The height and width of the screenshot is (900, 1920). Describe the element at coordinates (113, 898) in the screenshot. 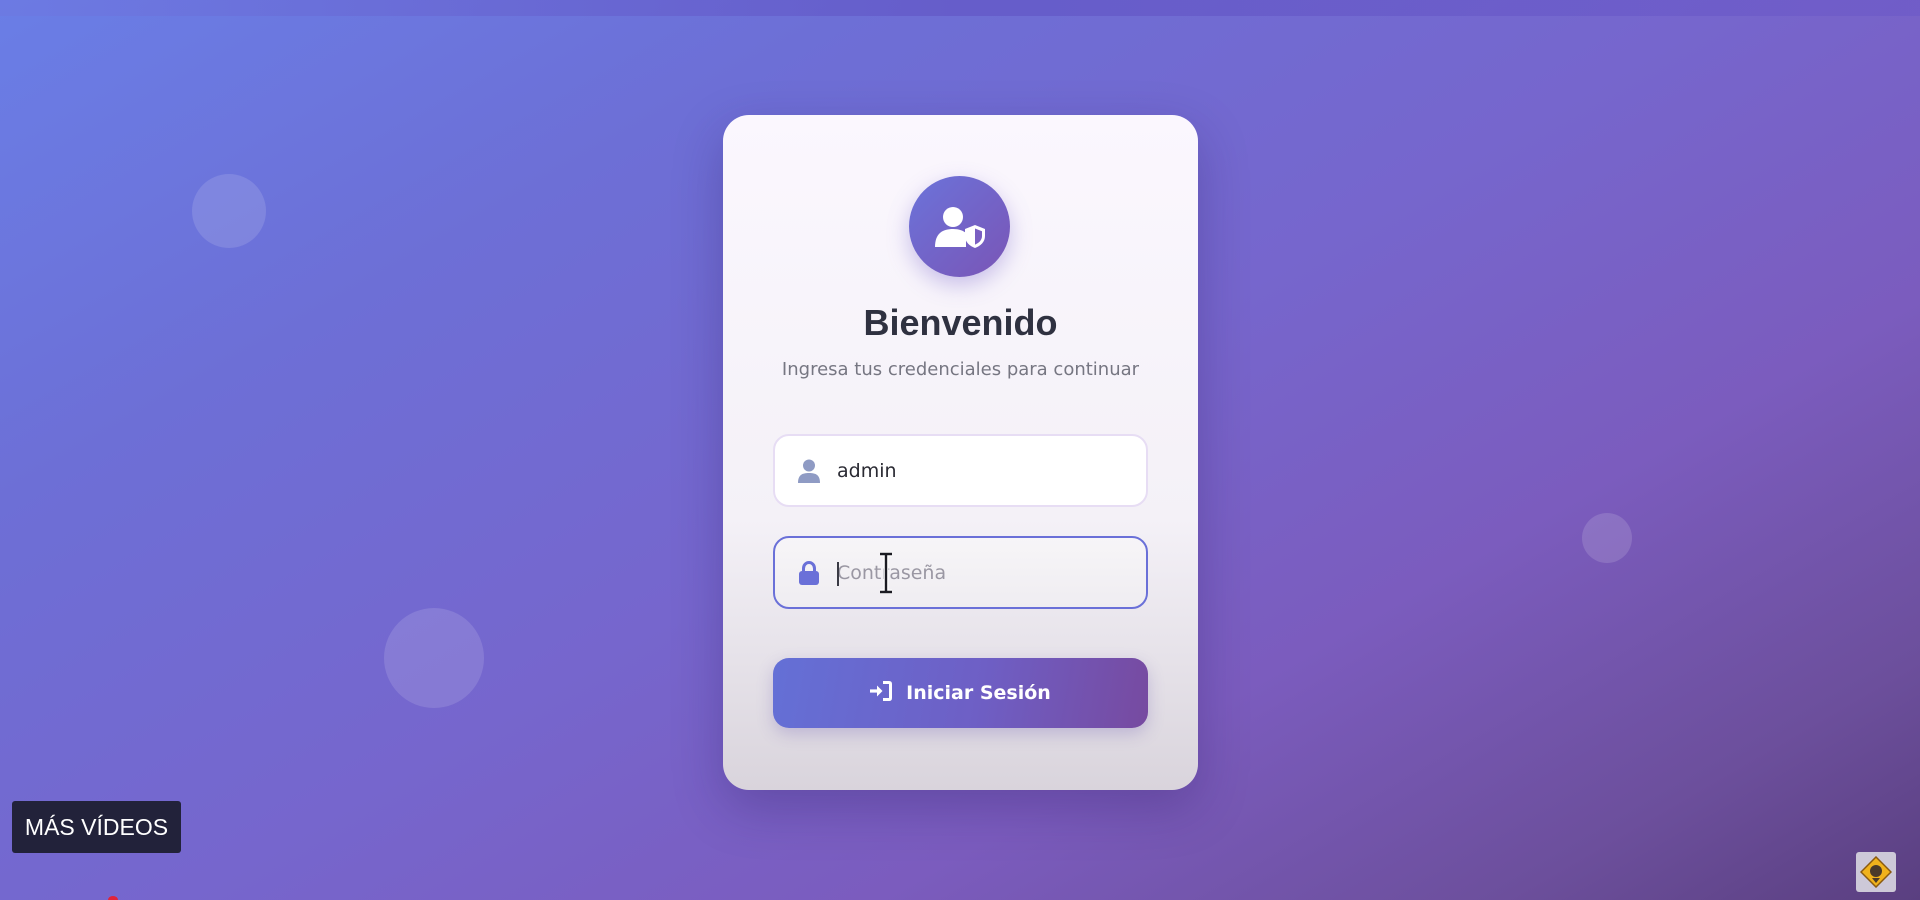

I see `progress-dot` at that location.